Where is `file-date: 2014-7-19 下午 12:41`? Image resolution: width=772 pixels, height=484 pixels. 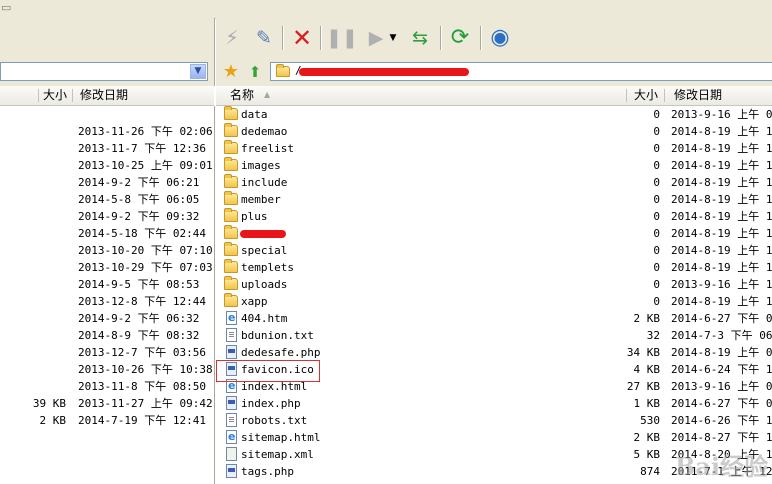 file-date: 2014-7-19 下午 12:41 is located at coordinates (142, 420).